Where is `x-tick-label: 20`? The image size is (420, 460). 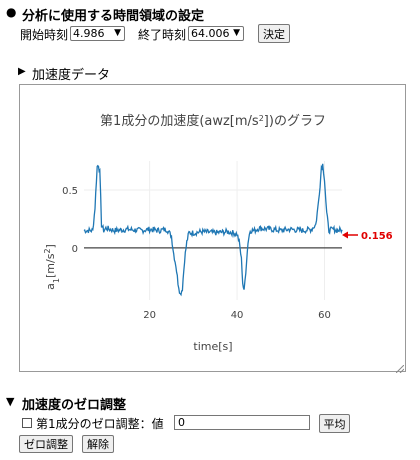 x-tick-label: 20 is located at coordinates (149, 315).